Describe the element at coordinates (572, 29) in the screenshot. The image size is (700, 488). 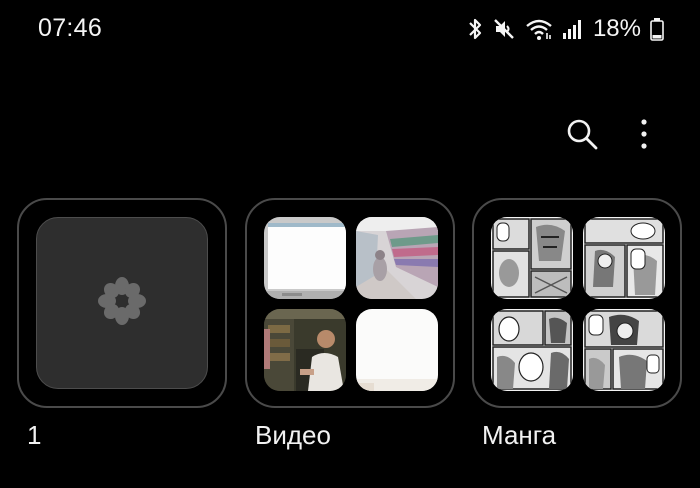
I see `signal-icon` at that location.